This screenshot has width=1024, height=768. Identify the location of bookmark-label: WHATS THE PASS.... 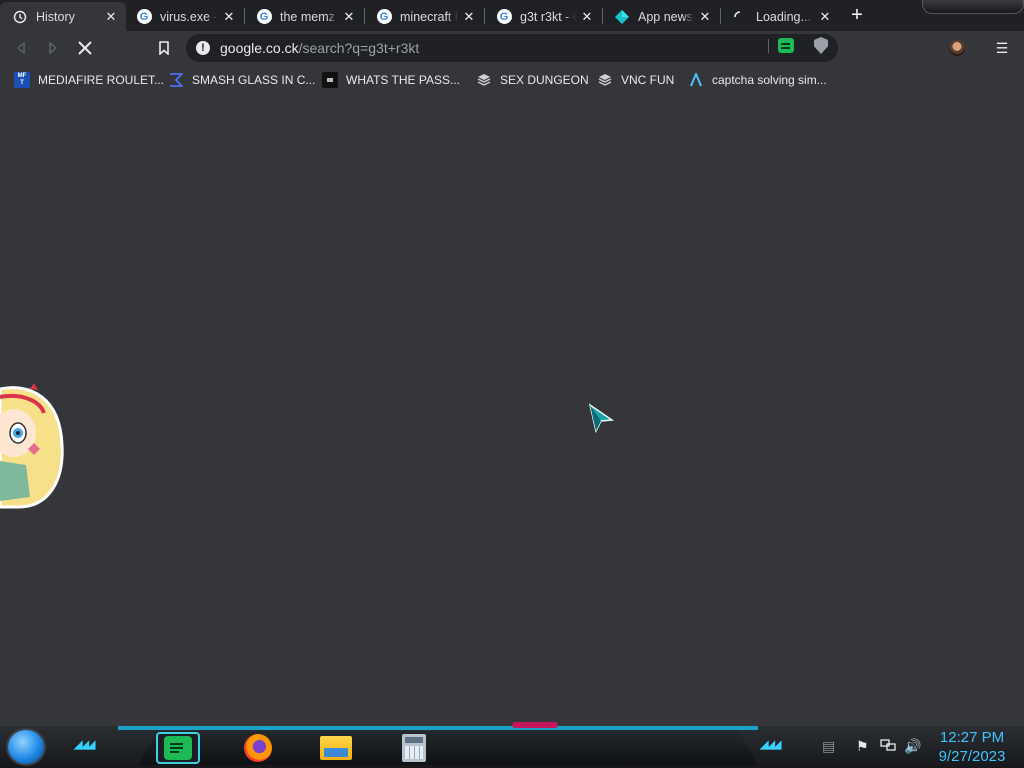
(403, 80).